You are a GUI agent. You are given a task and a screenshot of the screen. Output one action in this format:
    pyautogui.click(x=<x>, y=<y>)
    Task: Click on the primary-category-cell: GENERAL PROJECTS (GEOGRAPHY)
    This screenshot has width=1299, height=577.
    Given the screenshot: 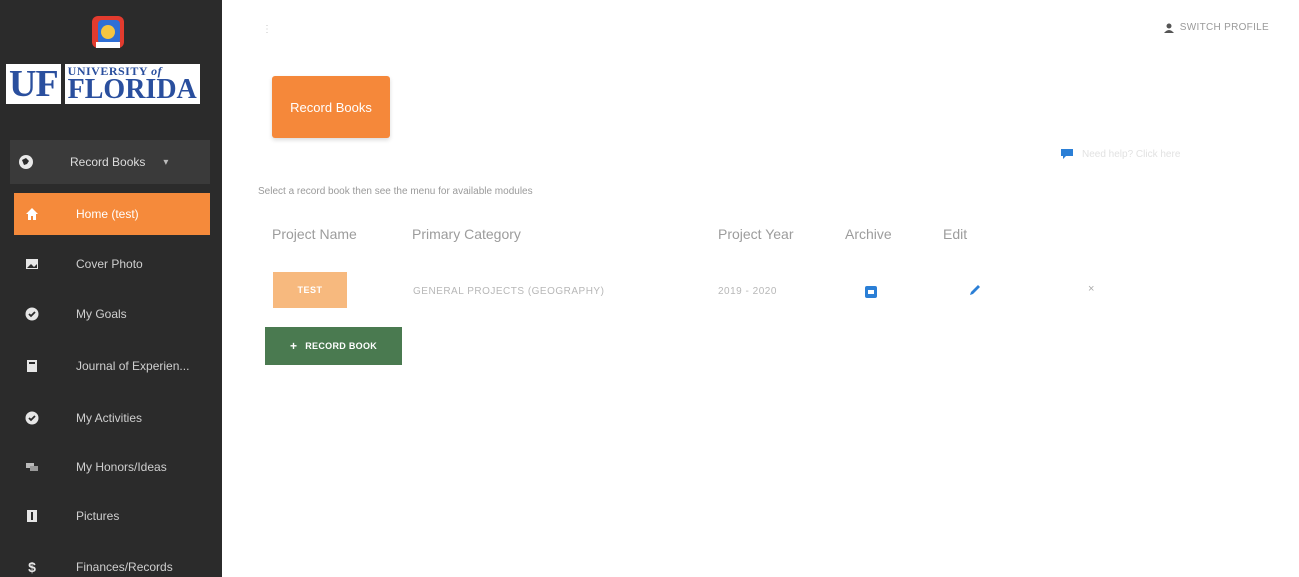 What is the action you would take?
    pyautogui.click(x=509, y=291)
    